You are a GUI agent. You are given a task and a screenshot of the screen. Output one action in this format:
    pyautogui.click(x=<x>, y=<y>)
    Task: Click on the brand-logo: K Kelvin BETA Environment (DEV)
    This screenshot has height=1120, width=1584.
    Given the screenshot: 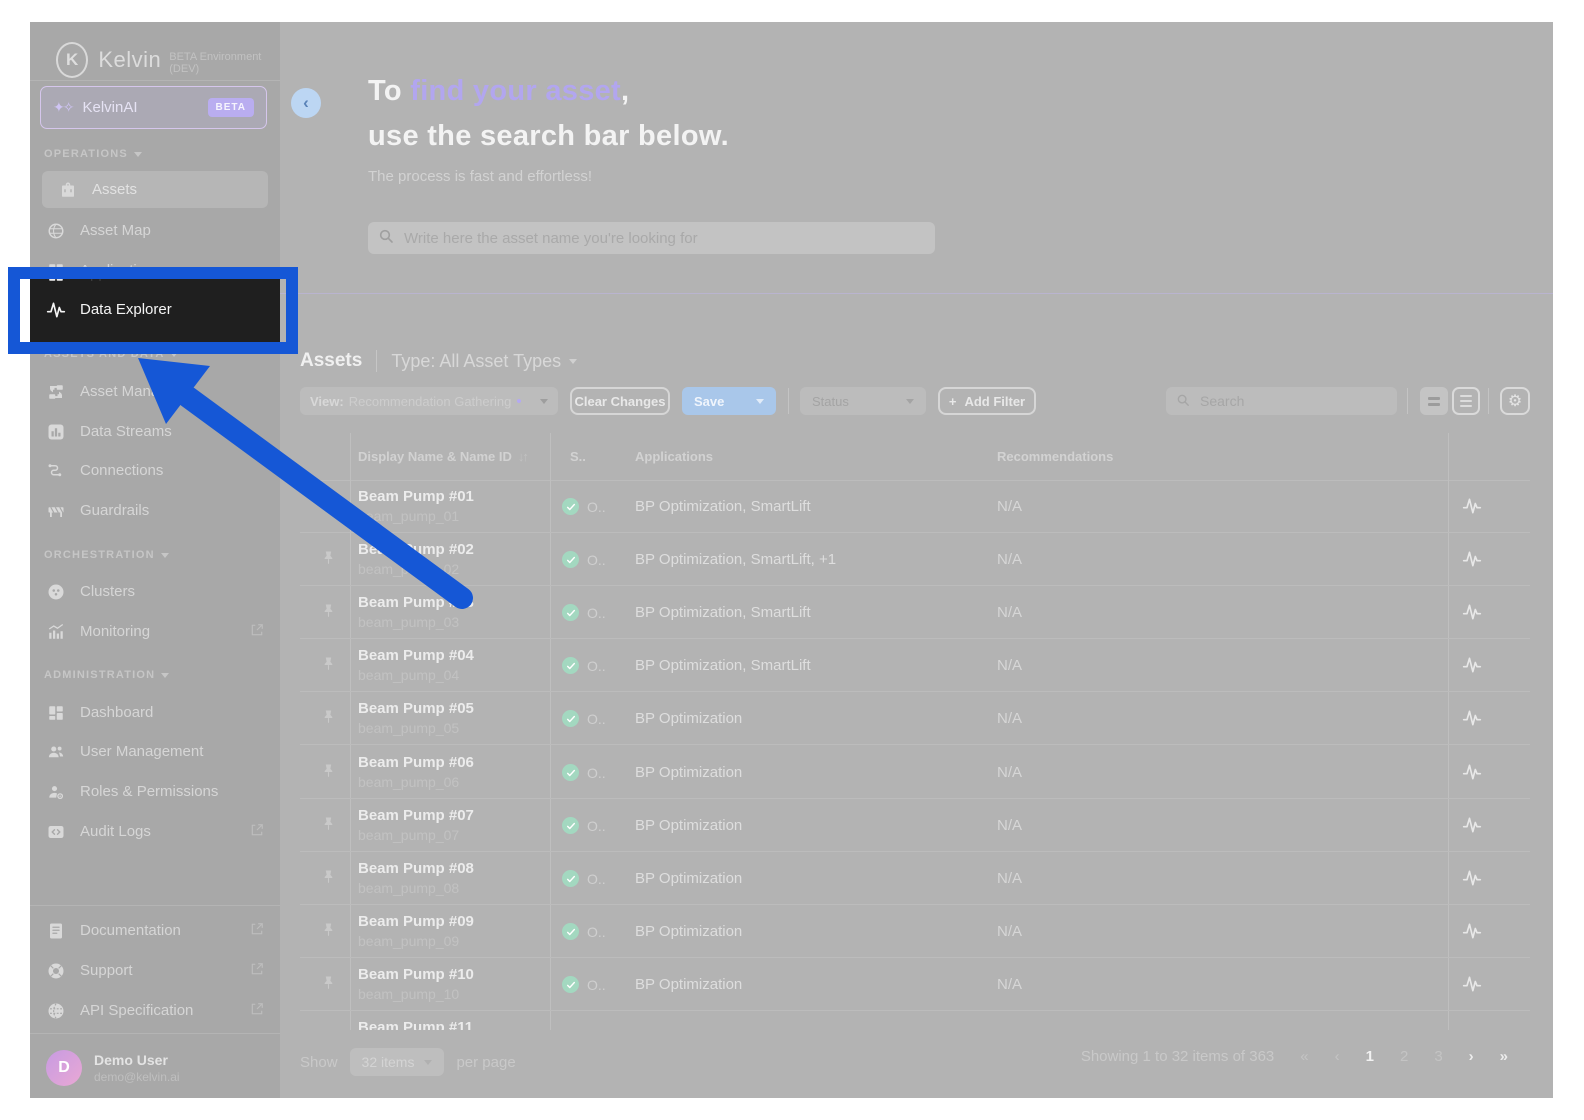 What is the action you would take?
    pyautogui.click(x=155, y=60)
    